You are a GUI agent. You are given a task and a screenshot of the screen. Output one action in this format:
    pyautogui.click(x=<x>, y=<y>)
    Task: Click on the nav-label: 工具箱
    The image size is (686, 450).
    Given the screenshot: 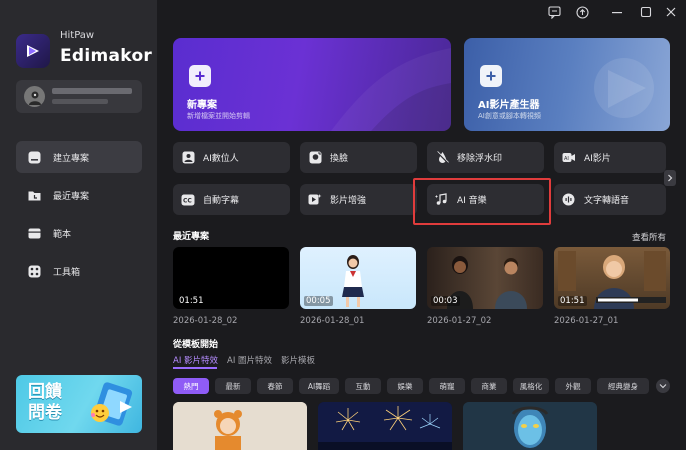 What is the action you would take?
    pyautogui.click(x=67, y=272)
    